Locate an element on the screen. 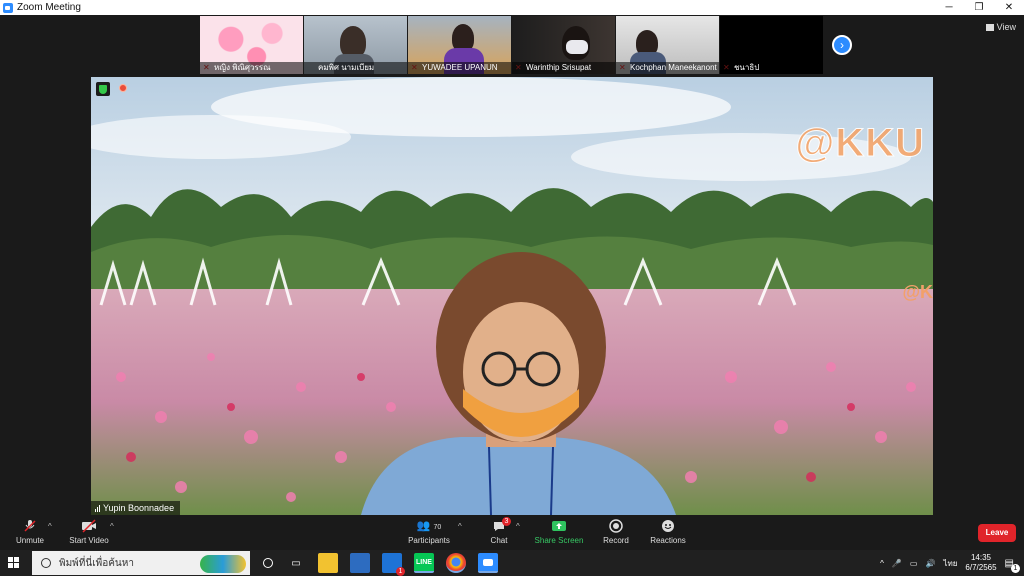  taskbar-search-box: พิมพ์ที่นี่เพื่อค้นหา is located at coordinates (141, 563).